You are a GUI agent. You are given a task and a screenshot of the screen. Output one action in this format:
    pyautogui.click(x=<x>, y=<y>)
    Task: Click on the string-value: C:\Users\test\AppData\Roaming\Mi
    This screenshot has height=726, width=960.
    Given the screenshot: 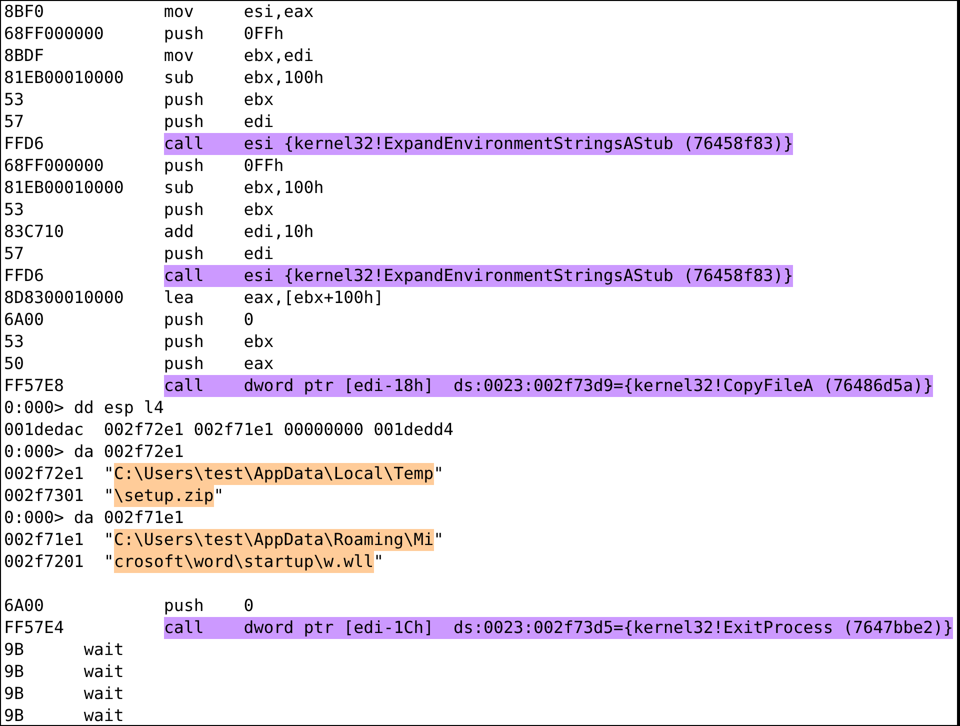 What is the action you would take?
    pyautogui.click(x=274, y=540)
    